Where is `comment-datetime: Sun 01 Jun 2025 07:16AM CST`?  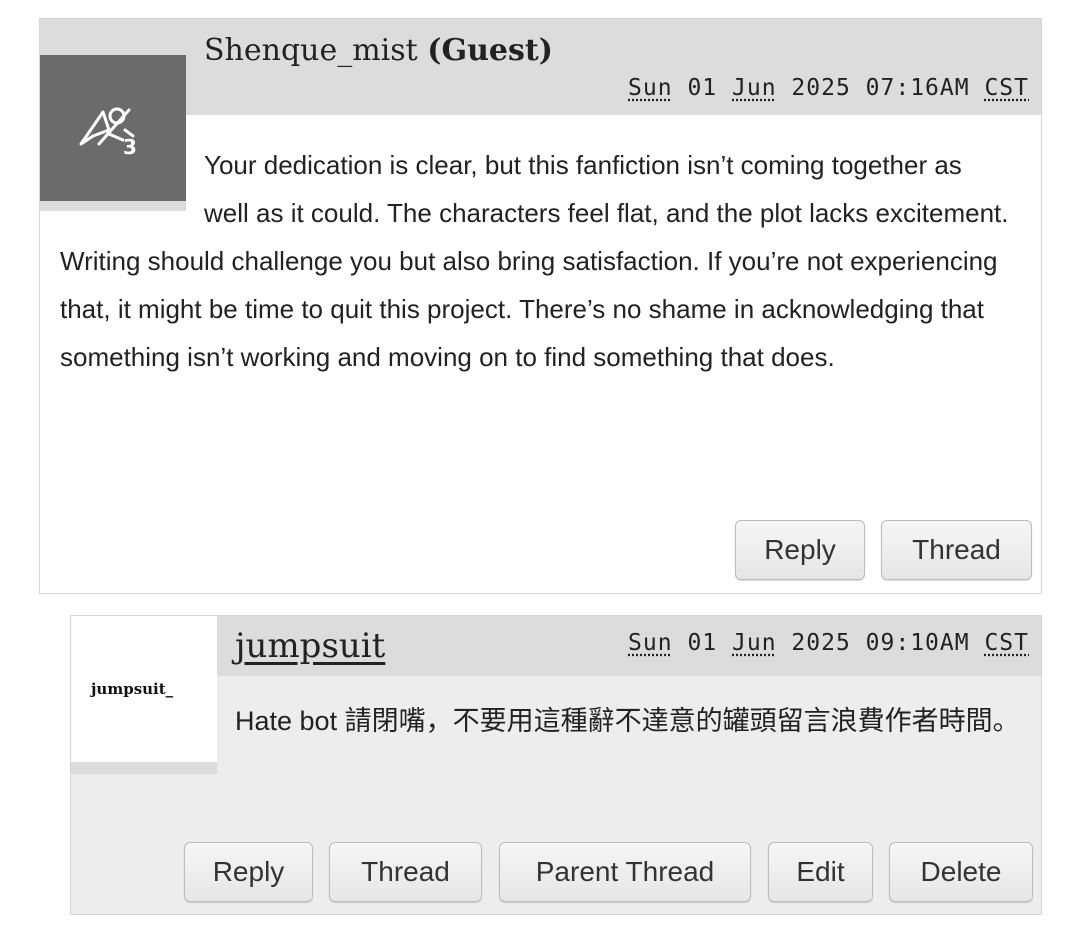 comment-datetime: Sun 01 Jun 2025 07:16AM CST is located at coordinates (828, 88).